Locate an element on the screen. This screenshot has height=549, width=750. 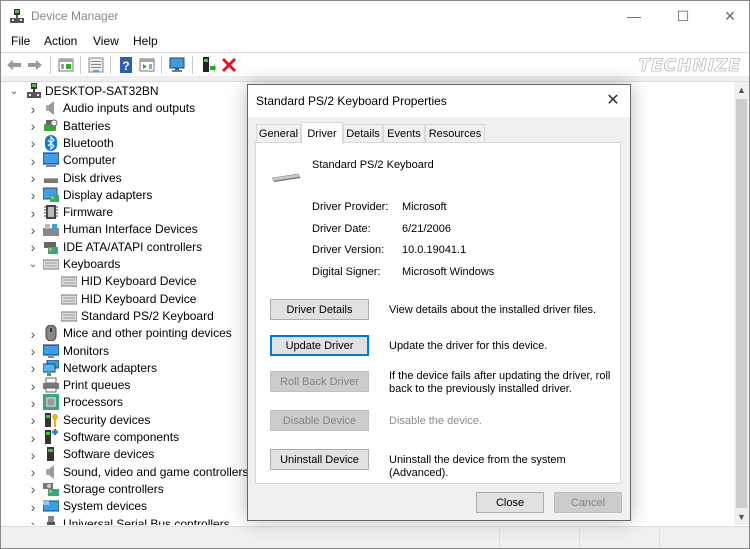
toolbar: ? TECHNIZE is located at coordinates (375, 64).